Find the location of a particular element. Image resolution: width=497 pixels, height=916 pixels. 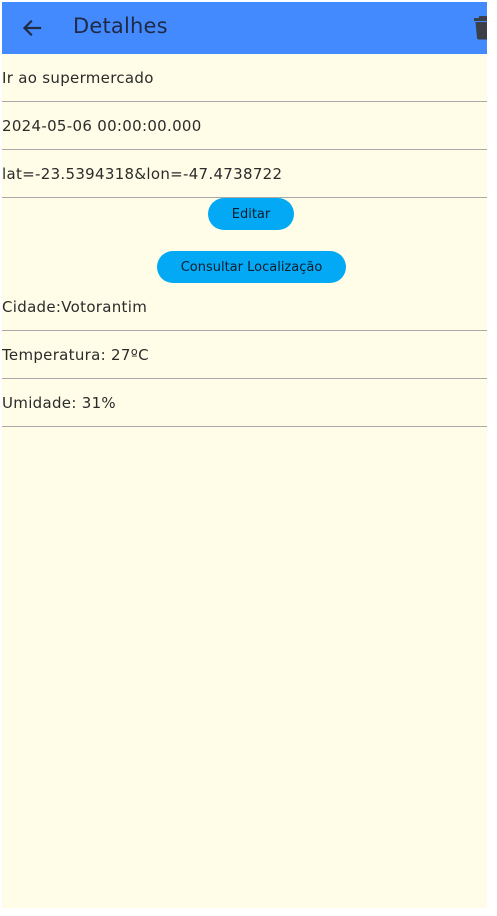

description-row: Ir ao supermercado is located at coordinates (244, 78).